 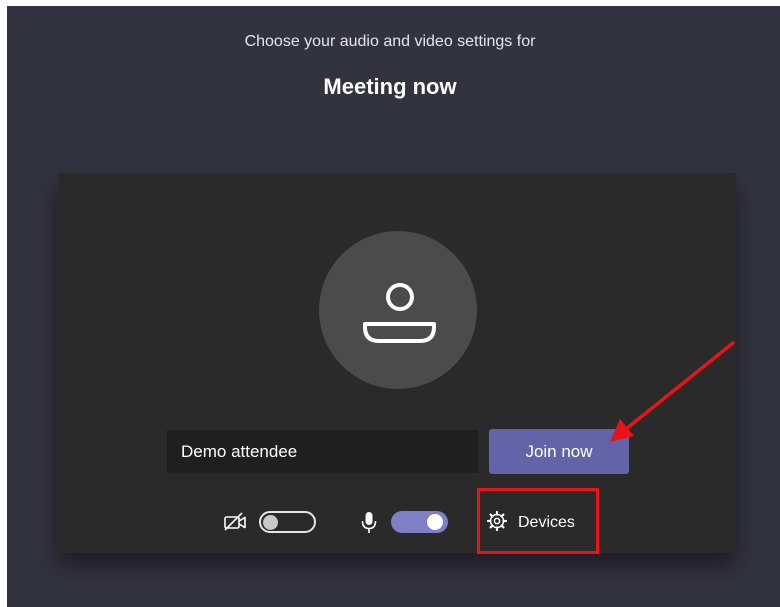 What do you see at coordinates (435, 522) in the screenshot?
I see `microphone-toggle-knob` at bounding box center [435, 522].